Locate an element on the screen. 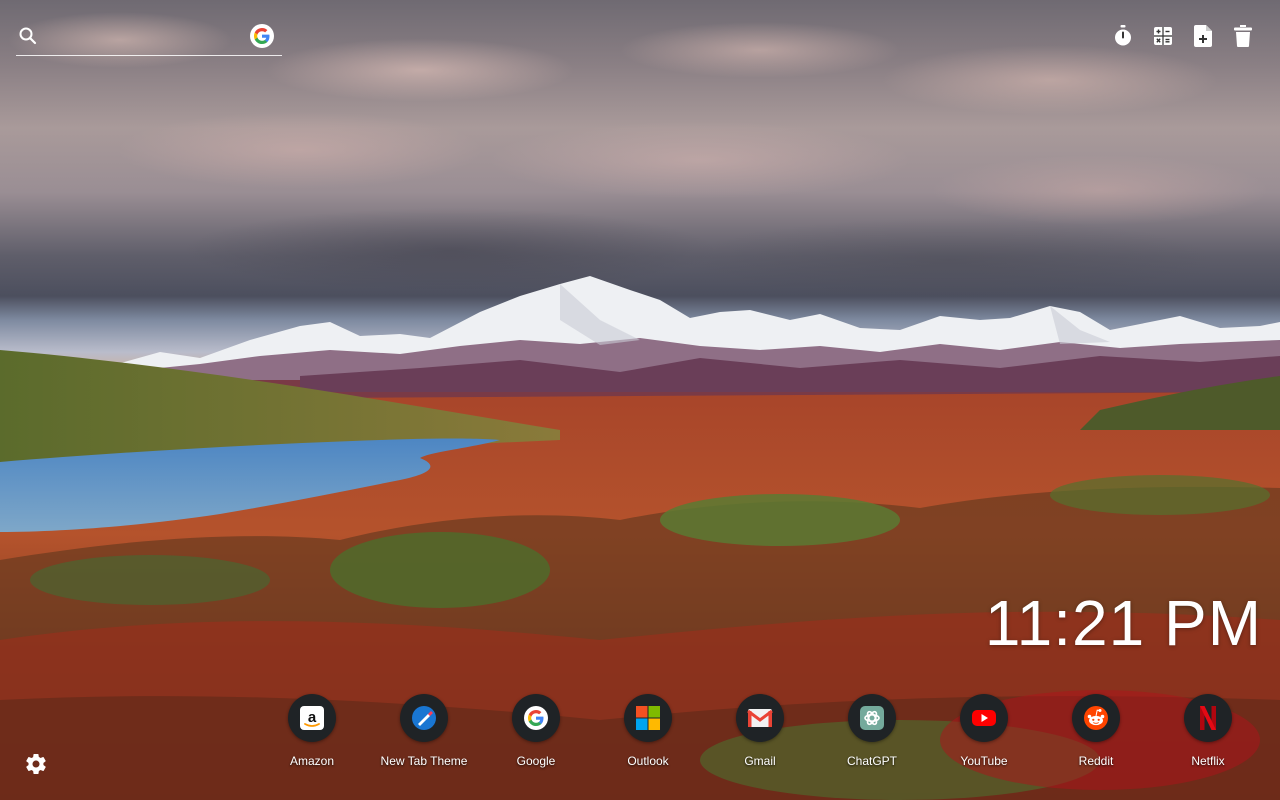 The height and width of the screenshot is (800, 1280). shortcut-label: New Tab Theme is located at coordinates (424, 761).